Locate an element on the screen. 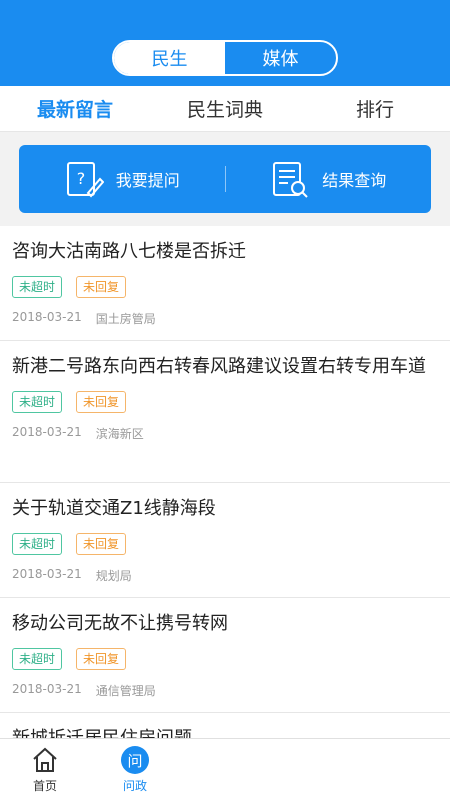 Image resolution: width=450 pixels, height=800 pixels. item-department: 滨海新区 is located at coordinates (119, 434).